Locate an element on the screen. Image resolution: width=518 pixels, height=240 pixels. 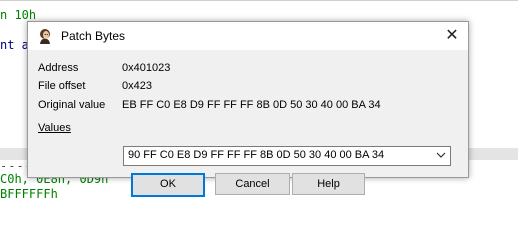
code-line: nt a is located at coordinates (14, 45).